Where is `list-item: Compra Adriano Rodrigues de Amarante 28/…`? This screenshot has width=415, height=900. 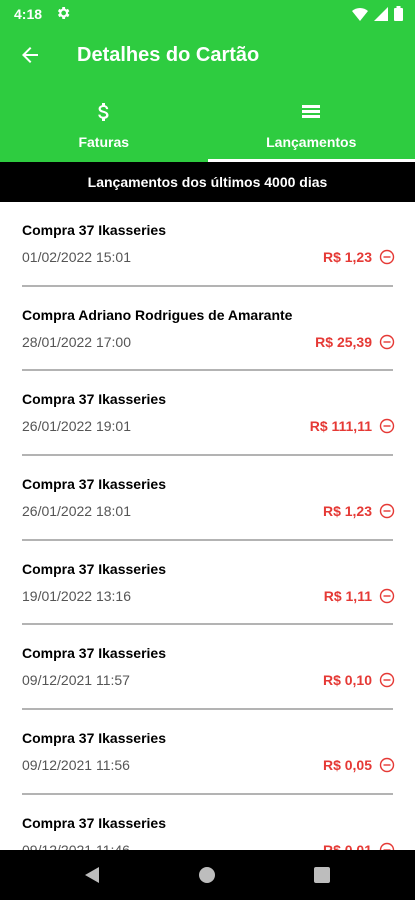 list-item: Compra Adriano Rodrigues de Amarante 28/… is located at coordinates (207, 329).